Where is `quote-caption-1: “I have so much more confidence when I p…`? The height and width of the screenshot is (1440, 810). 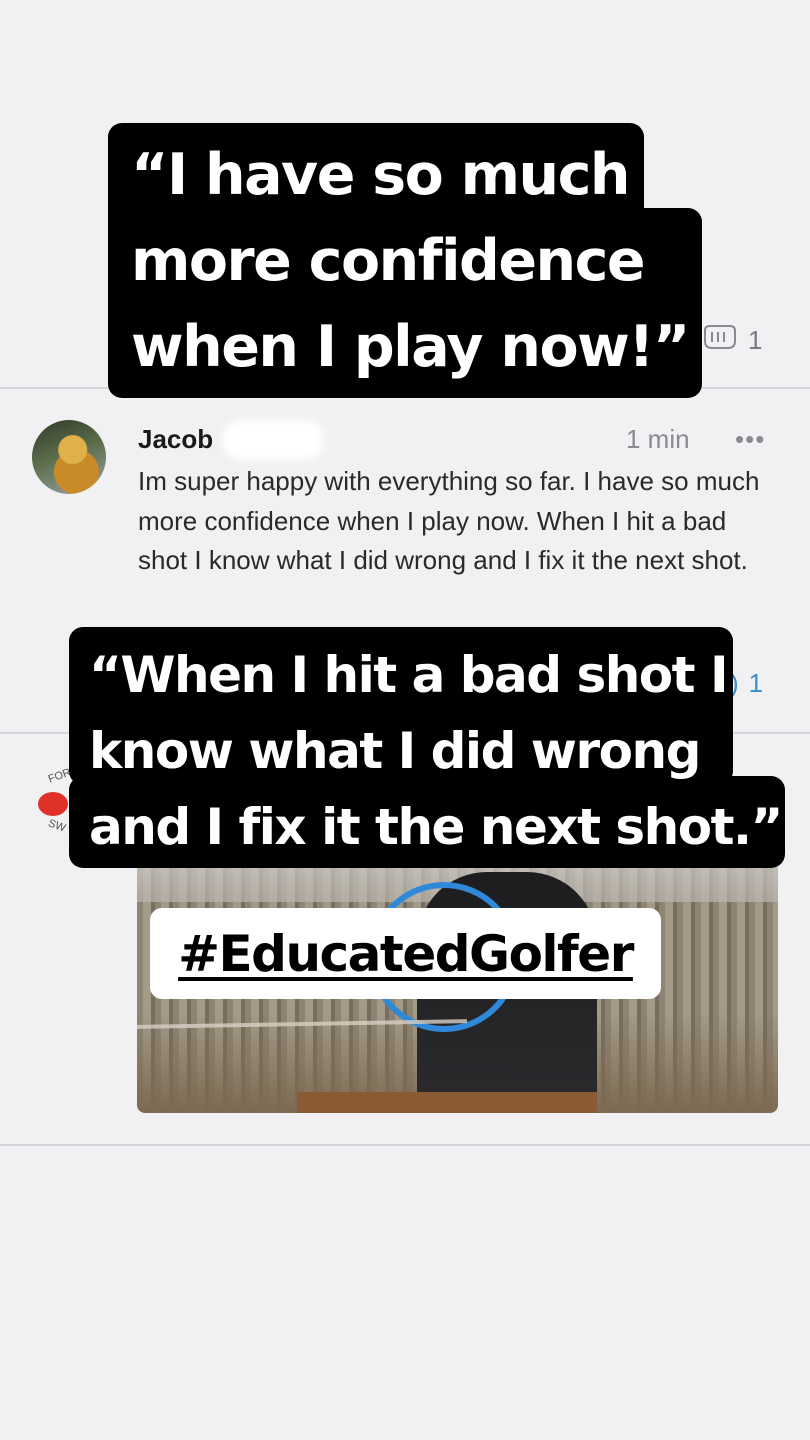 quote-caption-1: “I have so much more confidence when I p… is located at coordinates (410, 261).